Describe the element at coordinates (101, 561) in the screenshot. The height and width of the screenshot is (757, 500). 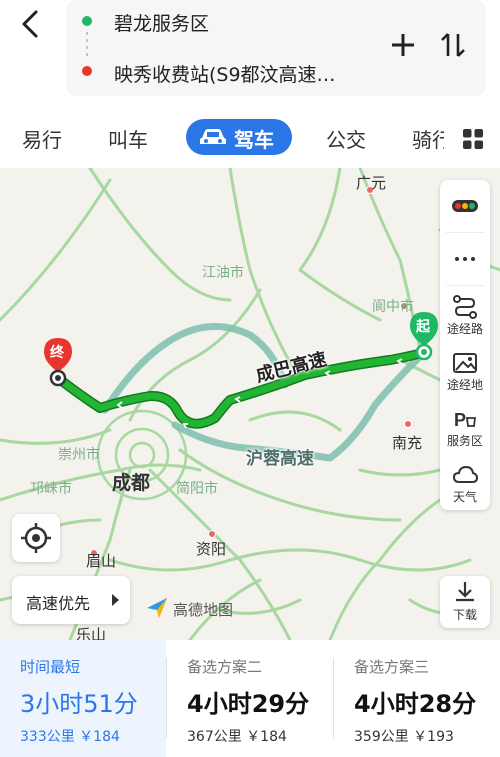
I see `city-meishan: 眉山` at that location.